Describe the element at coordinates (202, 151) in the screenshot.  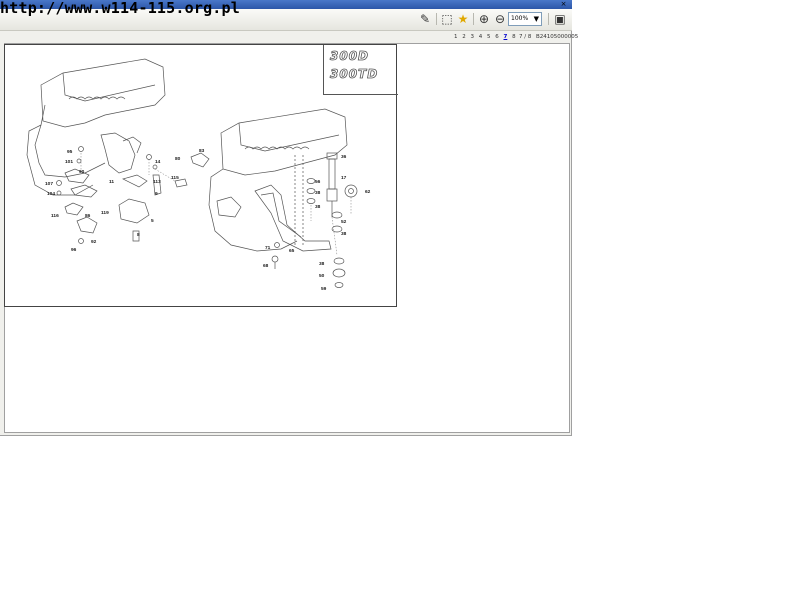
I see `callout-label: 83` at that location.